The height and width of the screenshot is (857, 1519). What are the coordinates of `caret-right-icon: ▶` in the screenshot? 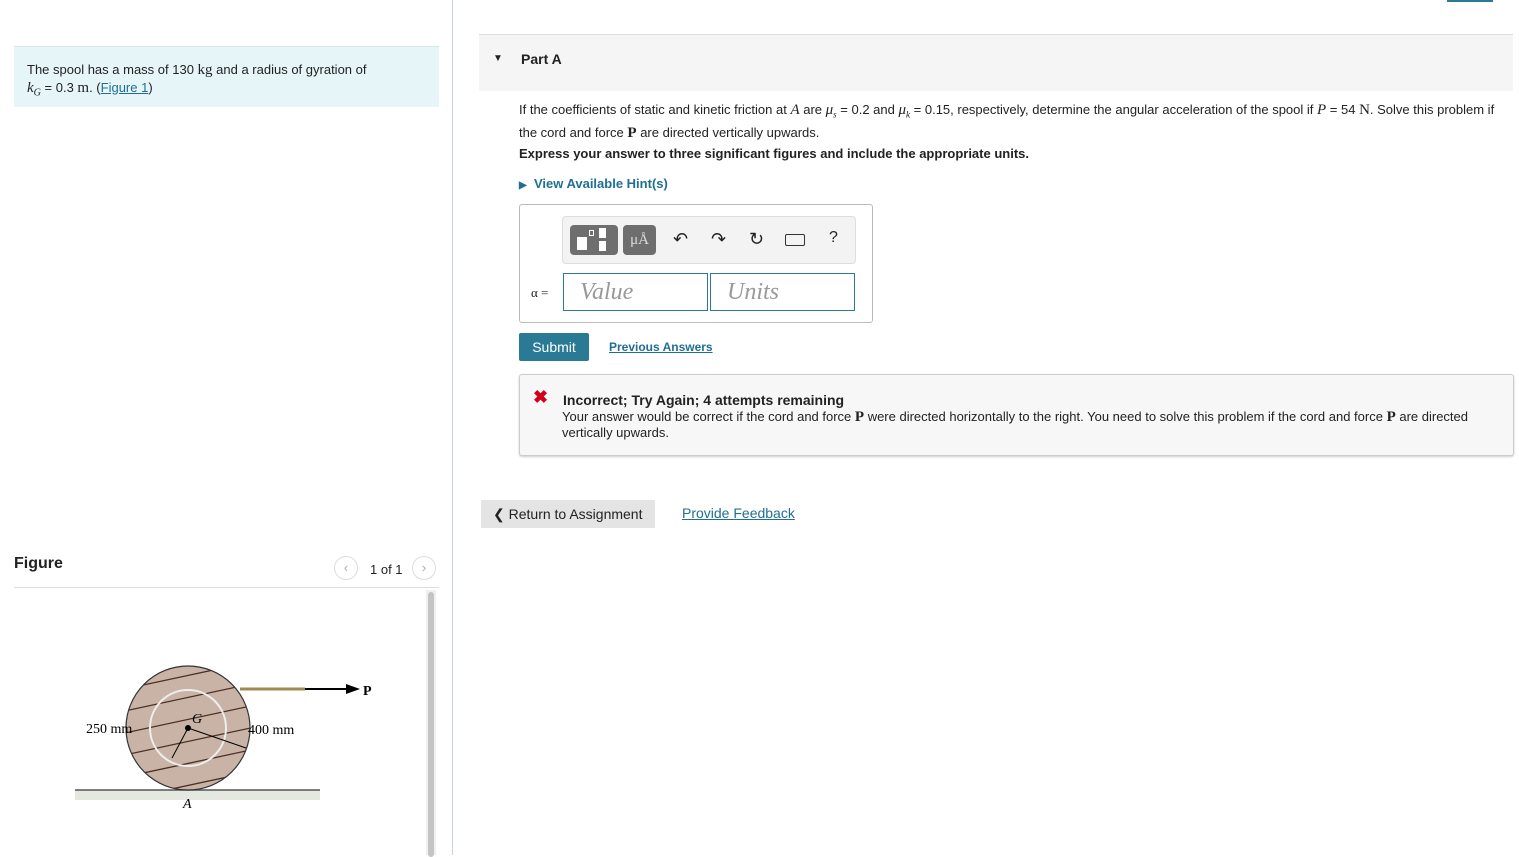 It's located at (523, 185).